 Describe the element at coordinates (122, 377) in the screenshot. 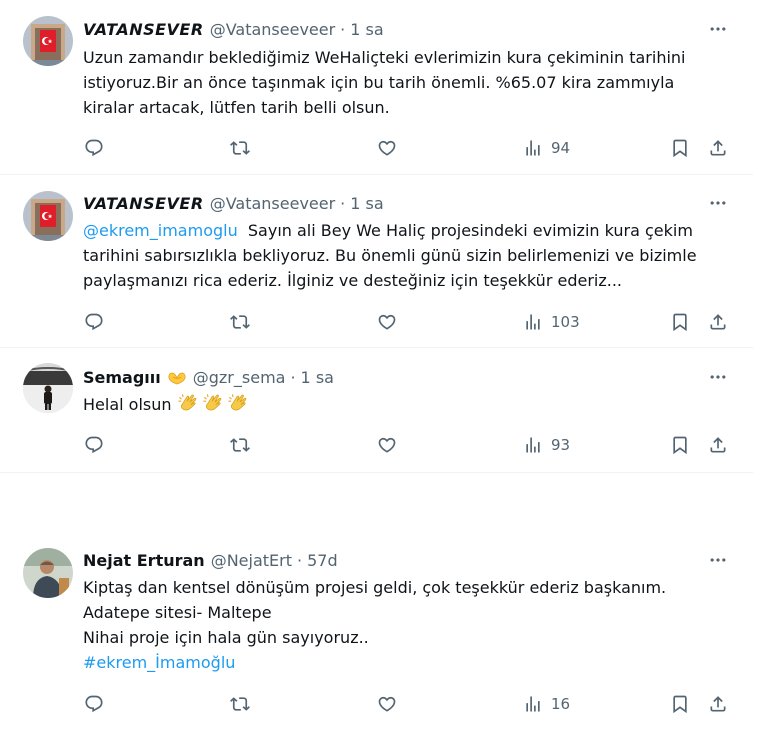

I see `display-name: Semagııı` at that location.